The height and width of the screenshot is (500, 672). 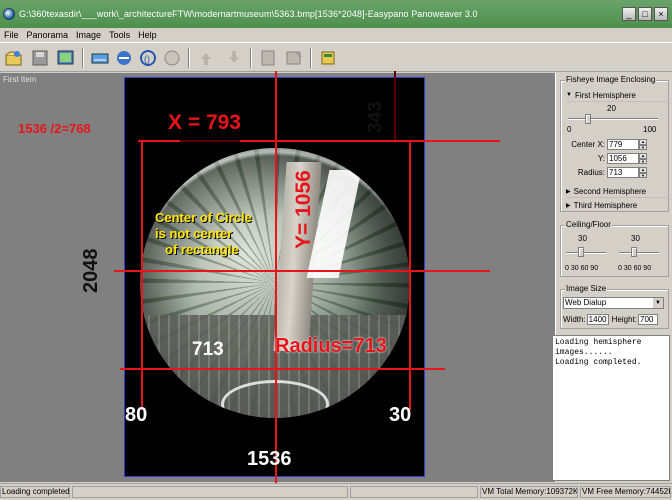 What do you see at coordinates (605, 205) in the screenshot?
I see `third-hemisphere-label: Third Hemisphere` at bounding box center [605, 205].